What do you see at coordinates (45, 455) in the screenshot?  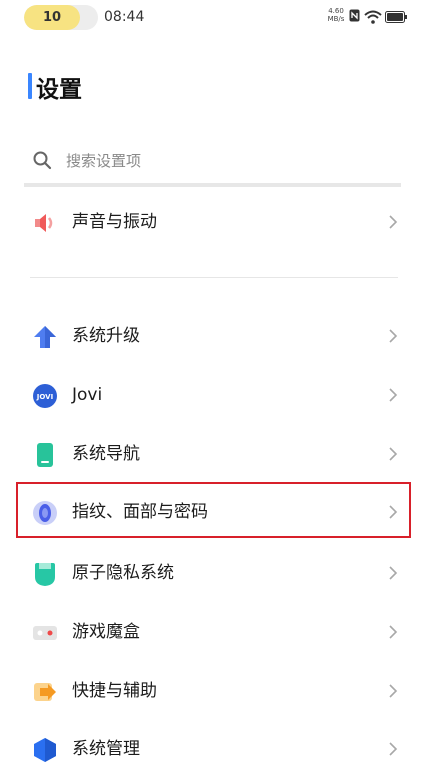 I see `navigation-icon` at bounding box center [45, 455].